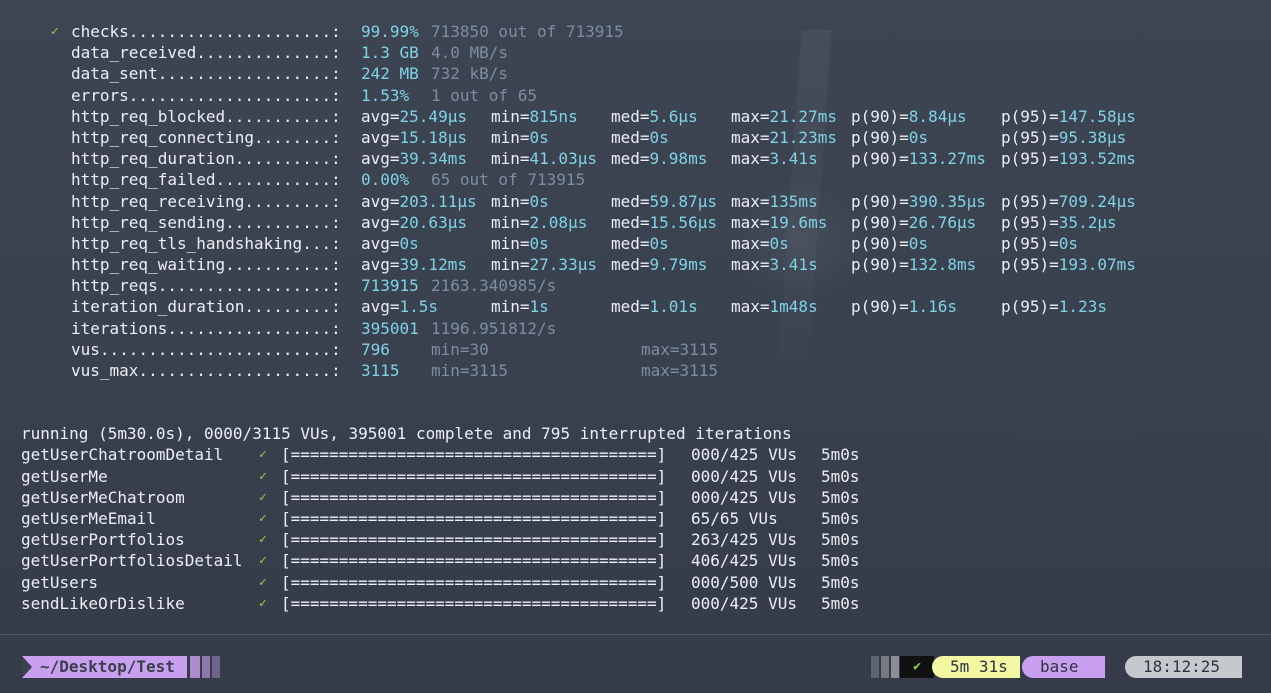 The width and height of the screenshot is (1271, 693). What do you see at coordinates (1068, 159) in the screenshot?
I see `metric-stat: p(95)=193.52ms` at bounding box center [1068, 159].